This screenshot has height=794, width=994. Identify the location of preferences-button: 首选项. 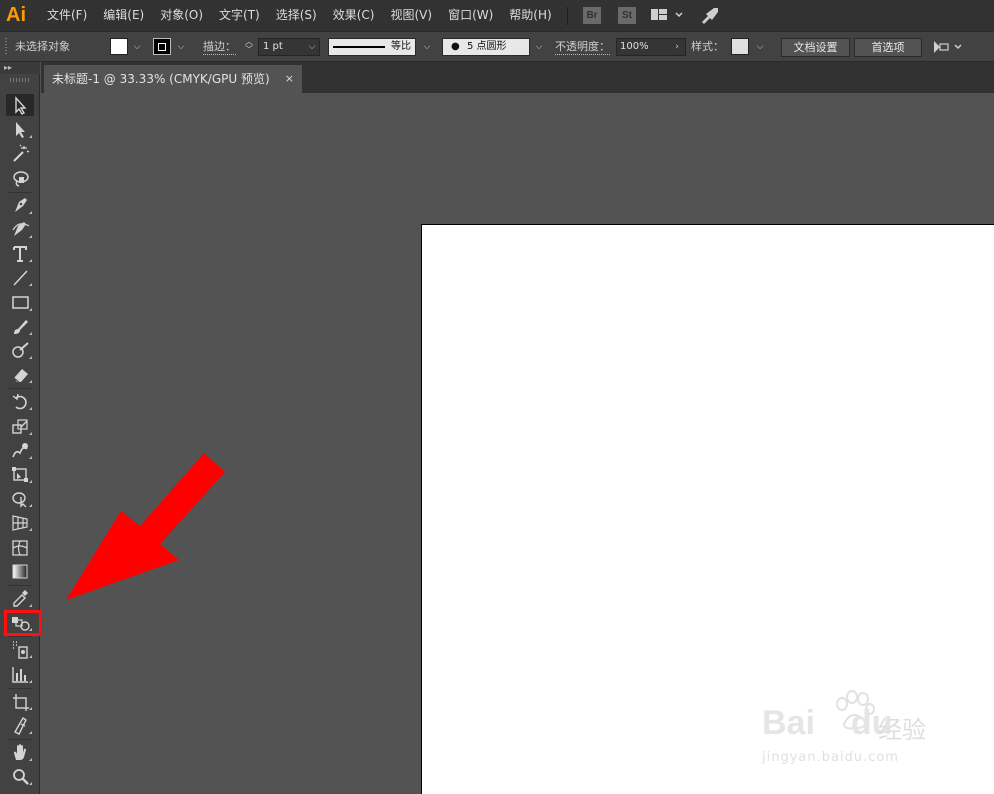
(888, 47).